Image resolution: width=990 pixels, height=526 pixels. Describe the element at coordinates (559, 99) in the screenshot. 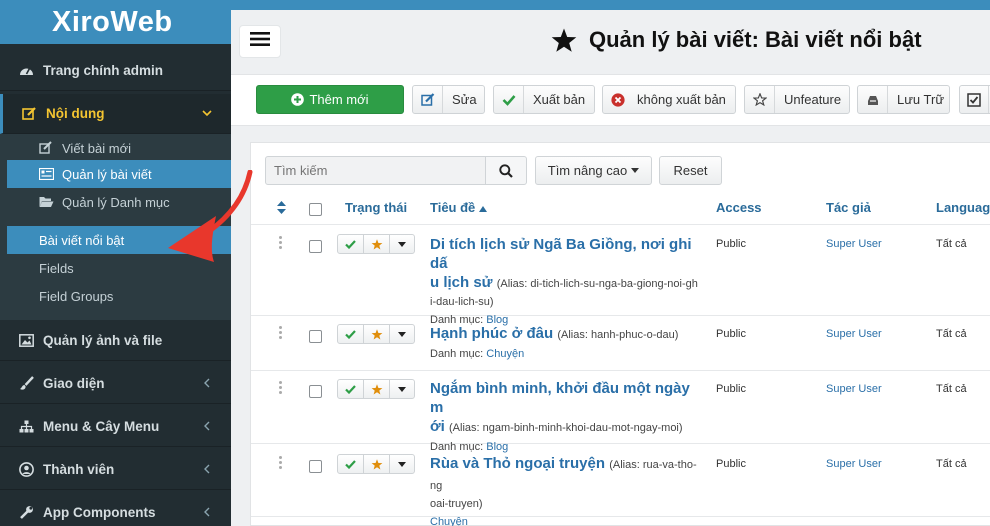

I see `publish-button-label: Xuất bản` at that location.